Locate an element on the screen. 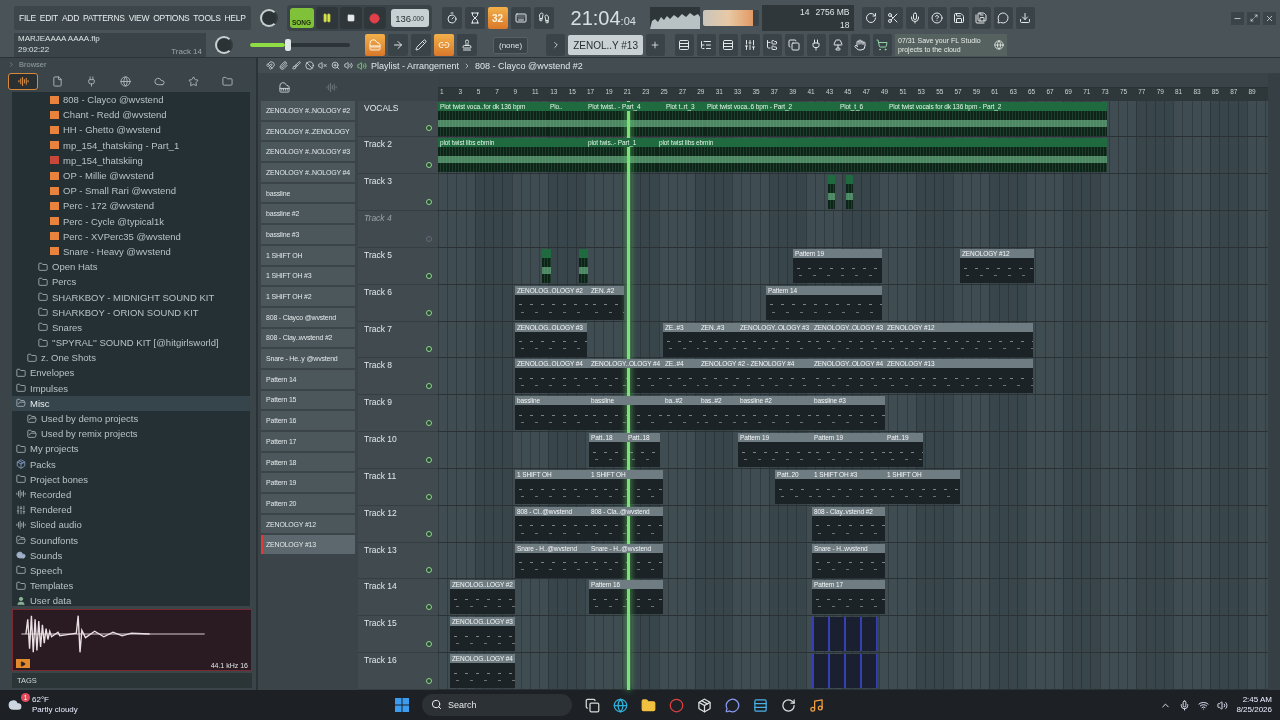 This screenshot has width=1280, height=720. folder-tree-button is located at coordinates (772, 45).